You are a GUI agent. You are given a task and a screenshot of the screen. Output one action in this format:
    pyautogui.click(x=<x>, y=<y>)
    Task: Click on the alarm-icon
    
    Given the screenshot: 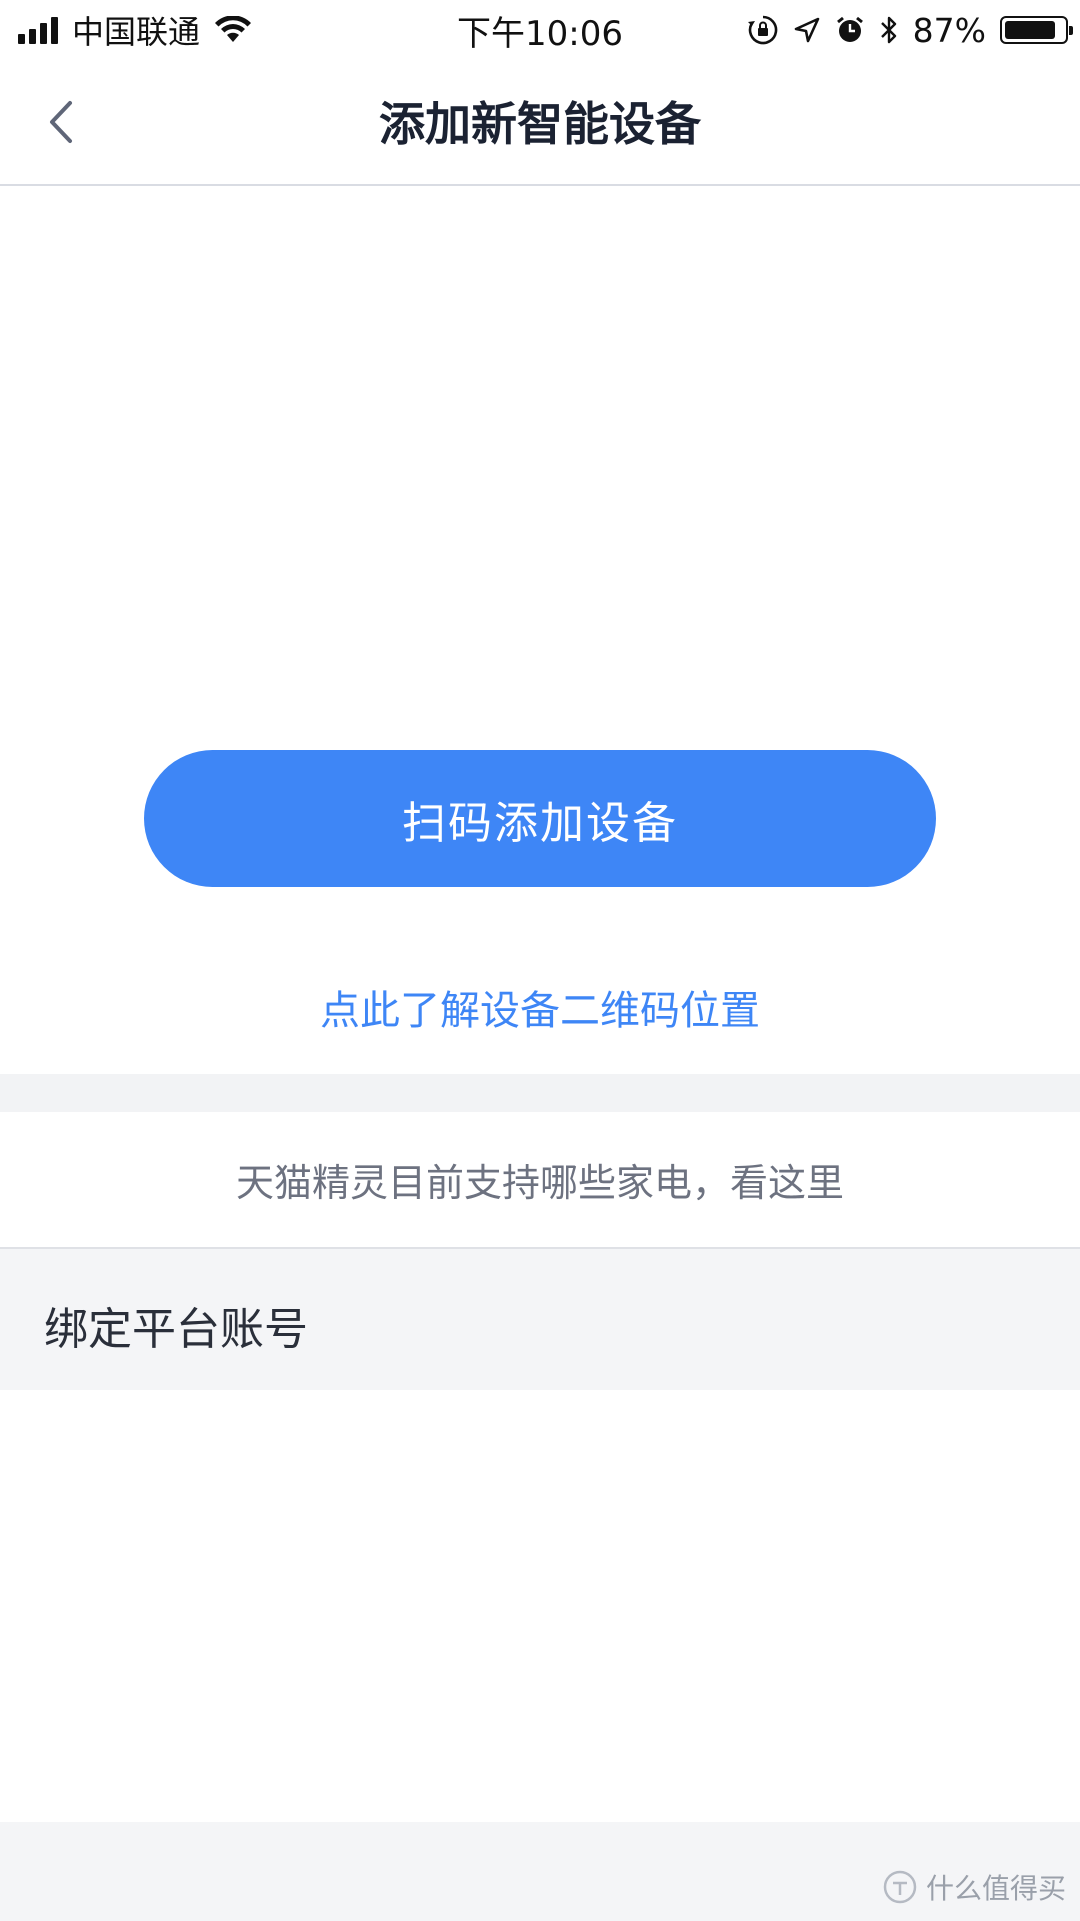 What is the action you would take?
    pyautogui.click(x=850, y=30)
    